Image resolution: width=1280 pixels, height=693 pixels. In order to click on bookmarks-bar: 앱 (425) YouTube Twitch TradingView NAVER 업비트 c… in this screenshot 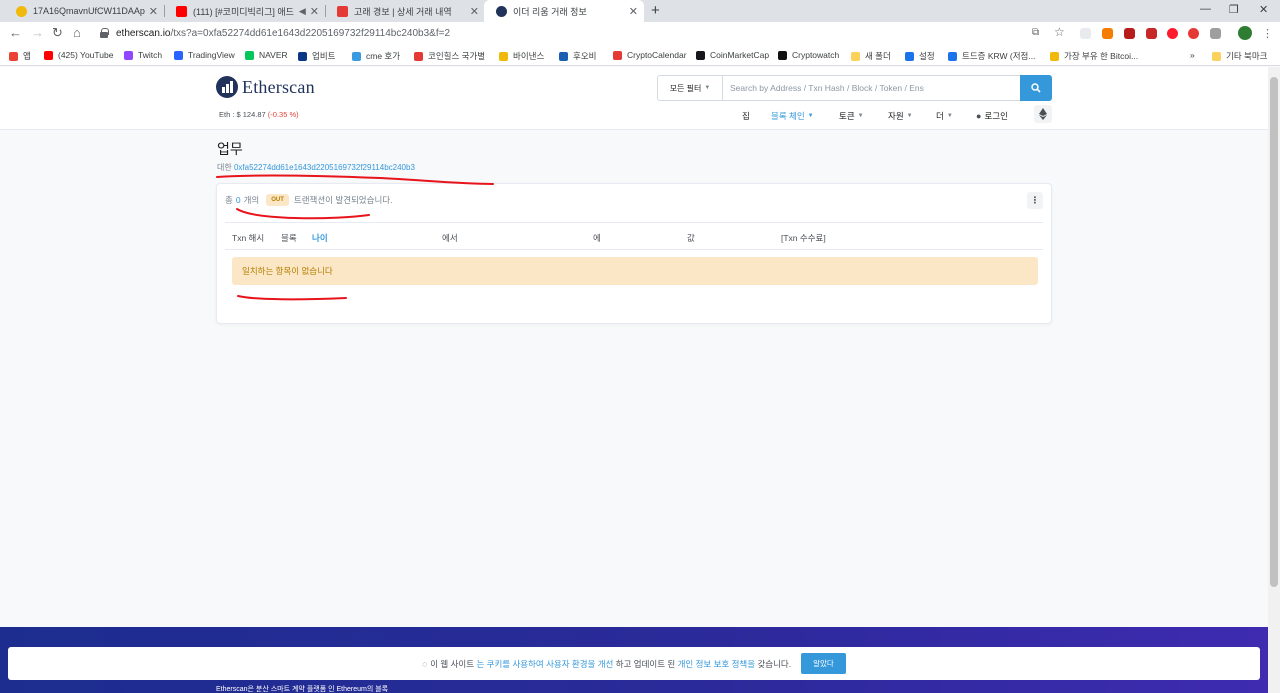, I will do `click(640, 56)`.